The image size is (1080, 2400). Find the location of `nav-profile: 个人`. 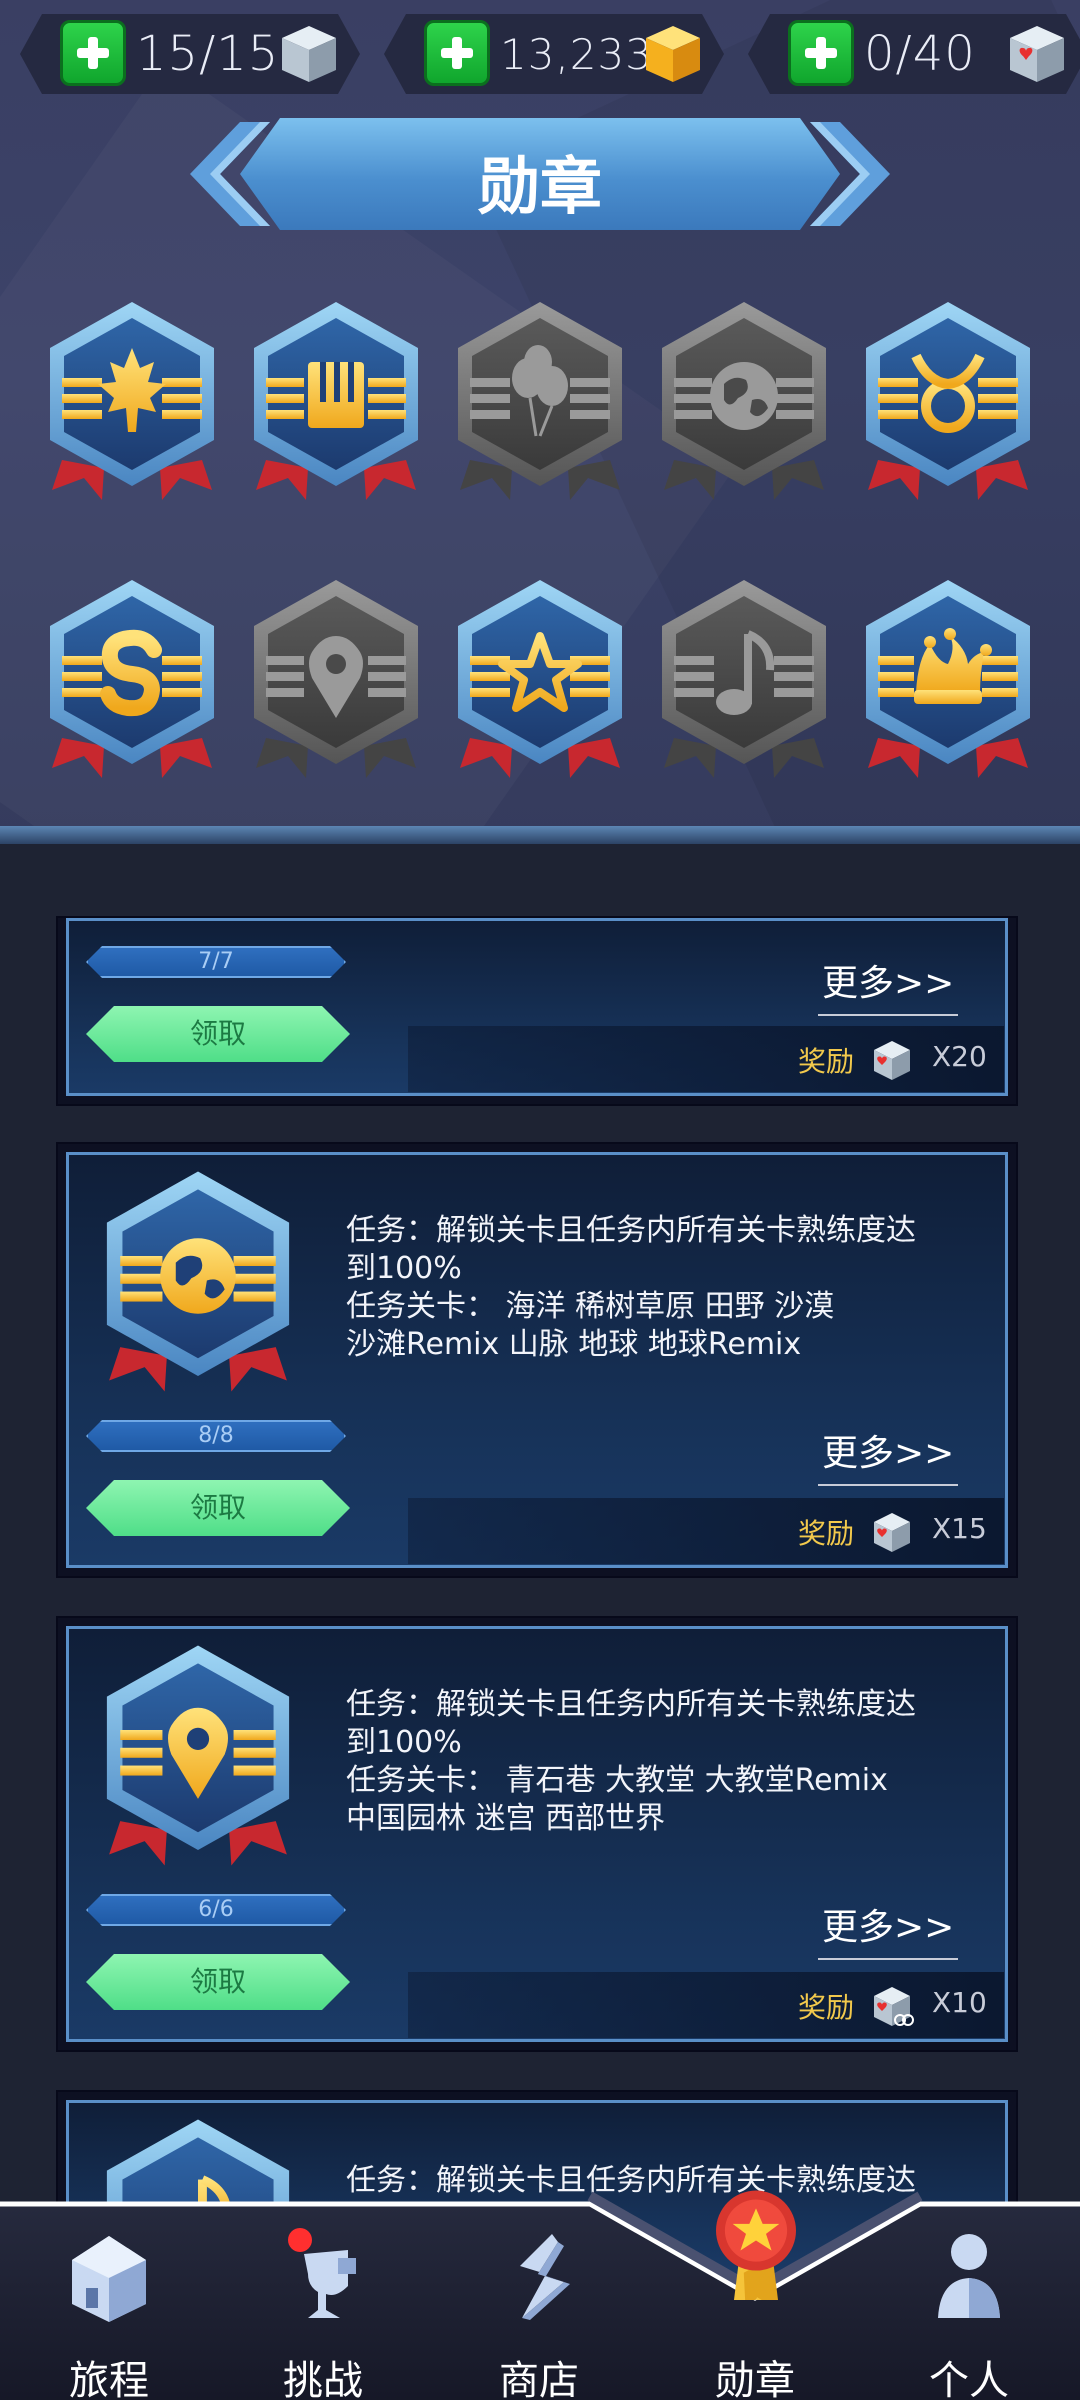

nav-profile: 个人 is located at coordinates (969, 2313).